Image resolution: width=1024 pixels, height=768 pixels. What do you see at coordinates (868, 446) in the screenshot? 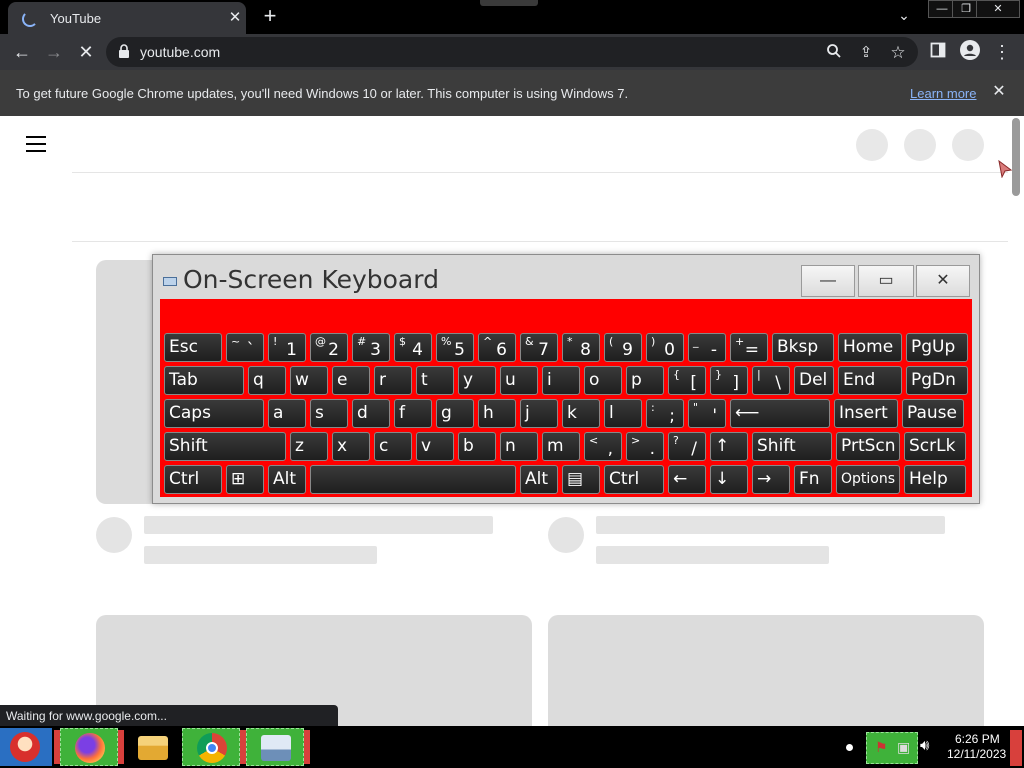
I see `osk-key-prtscn: PrtScn` at bounding box center [868, 446].